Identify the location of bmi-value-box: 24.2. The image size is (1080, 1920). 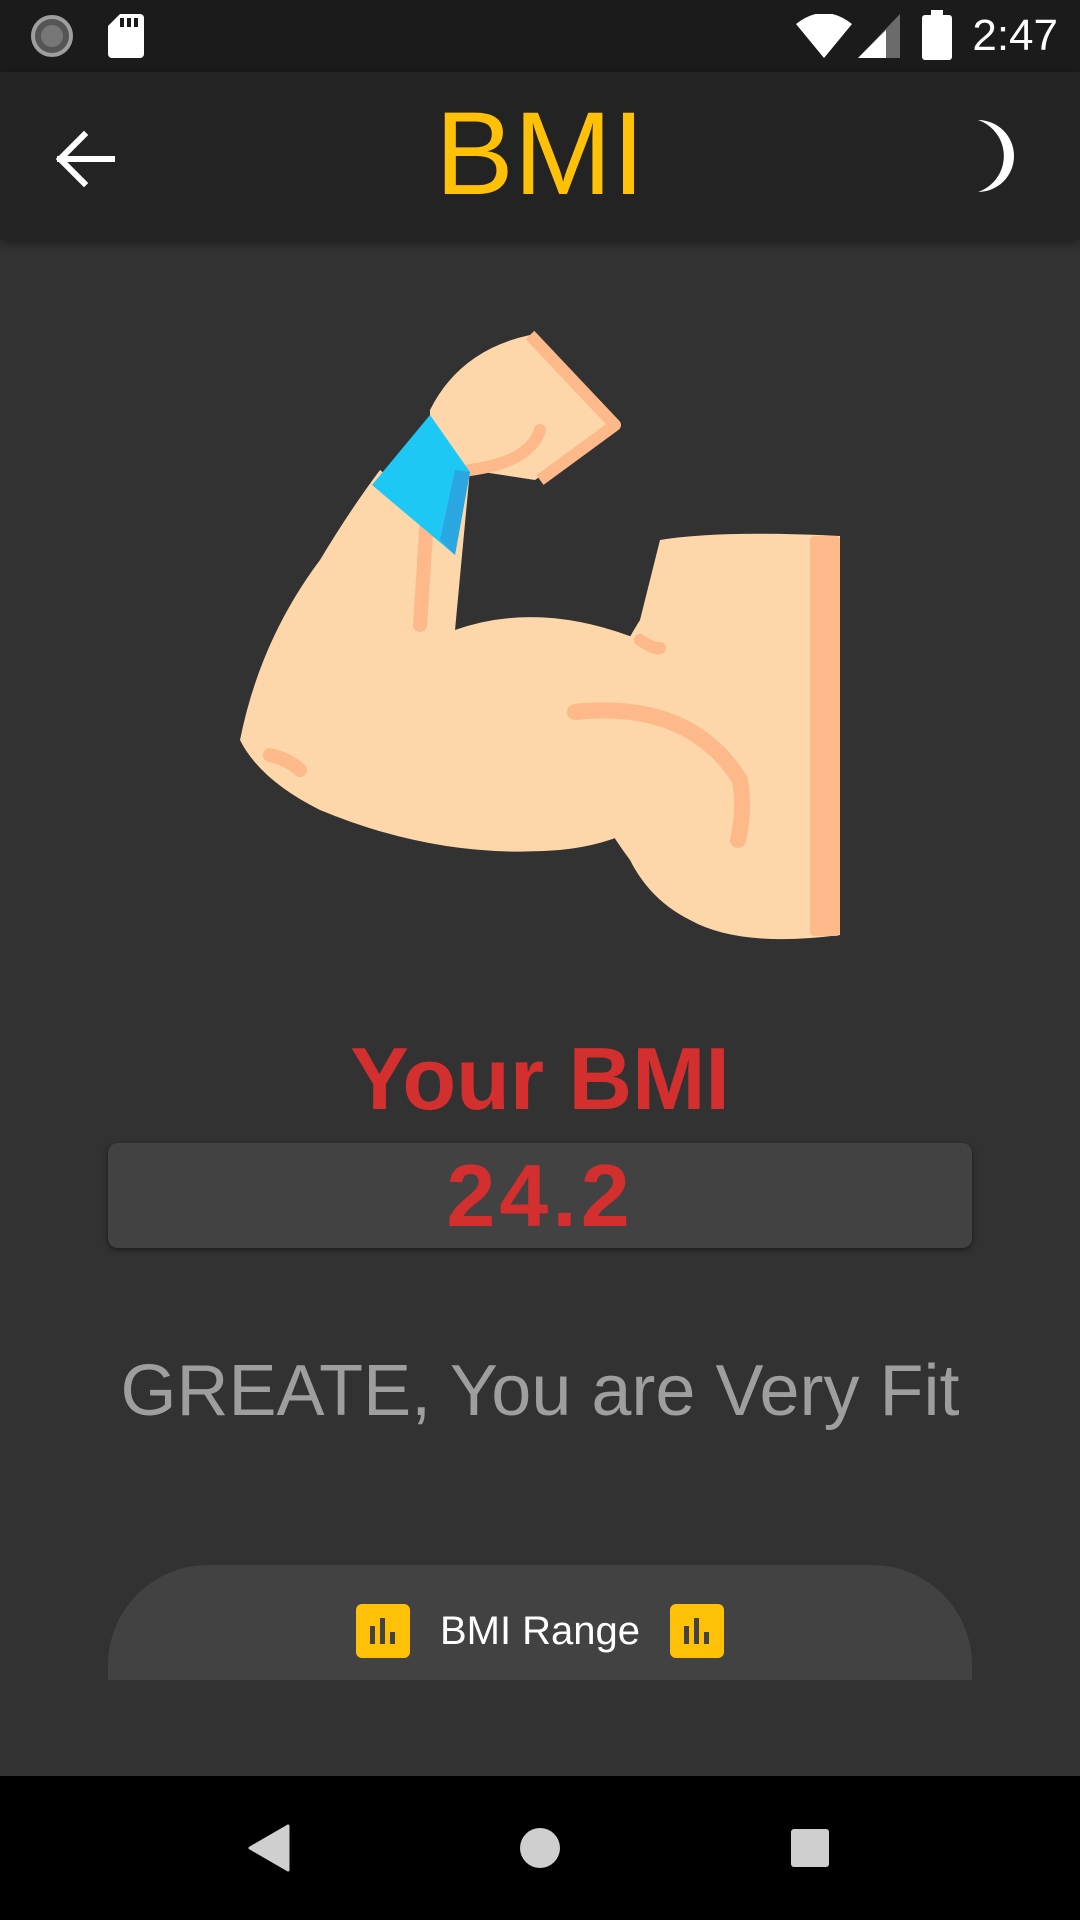
(540, 1195).